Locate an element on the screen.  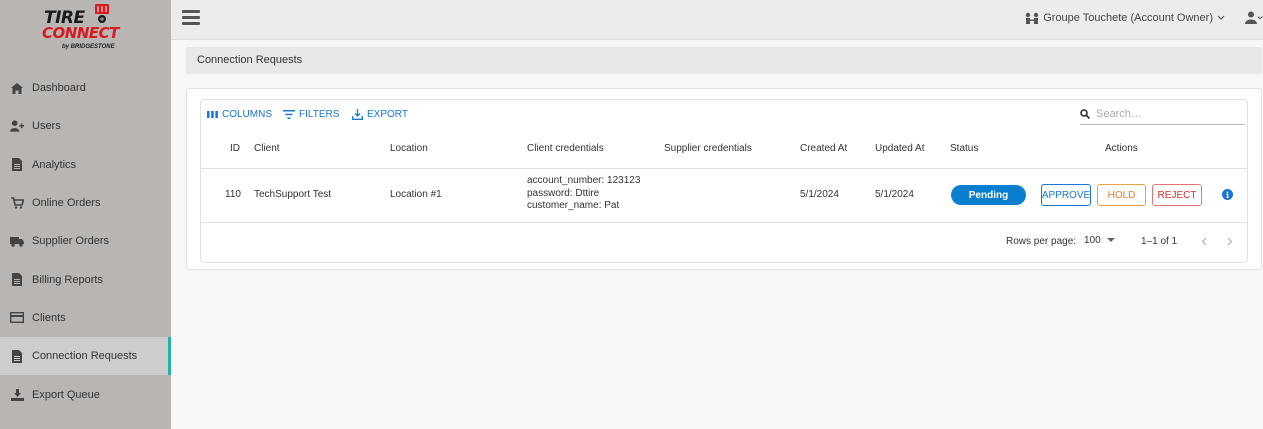
status-badge: Pending is located at coordinates (988, 195).